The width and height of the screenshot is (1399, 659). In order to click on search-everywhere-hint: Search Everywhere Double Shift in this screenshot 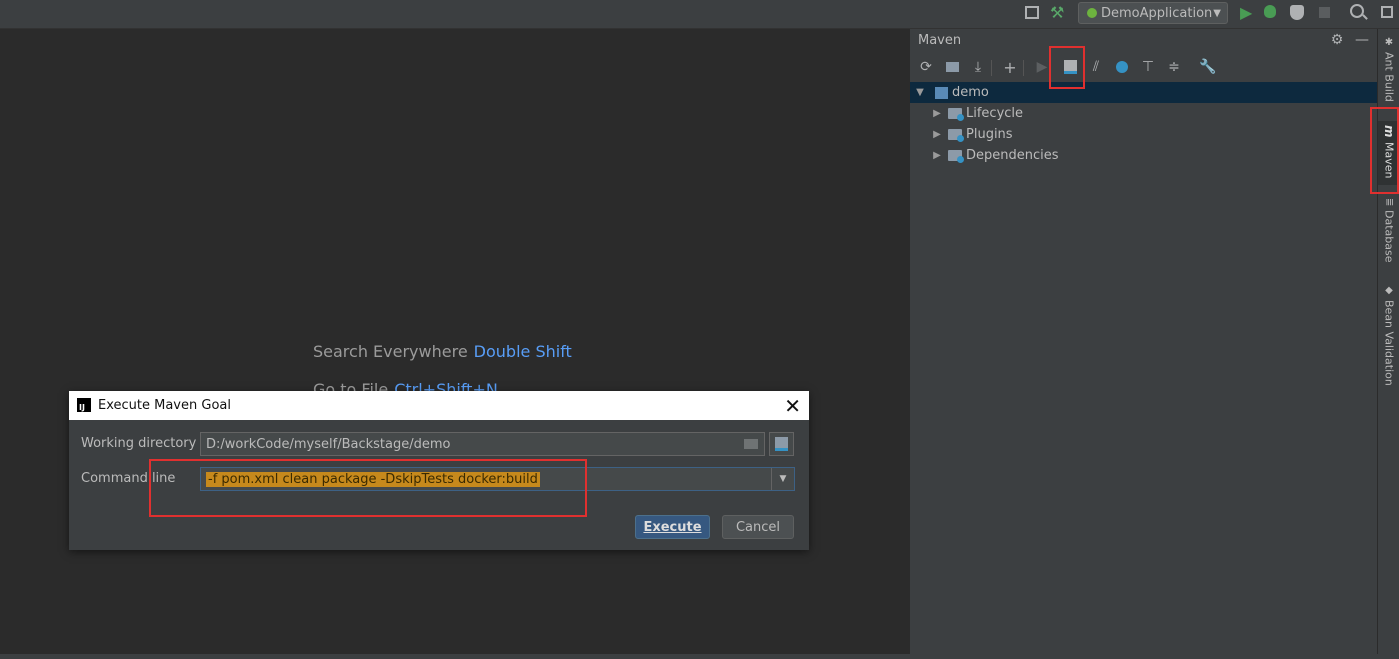, I will do `click(442, 351)`.